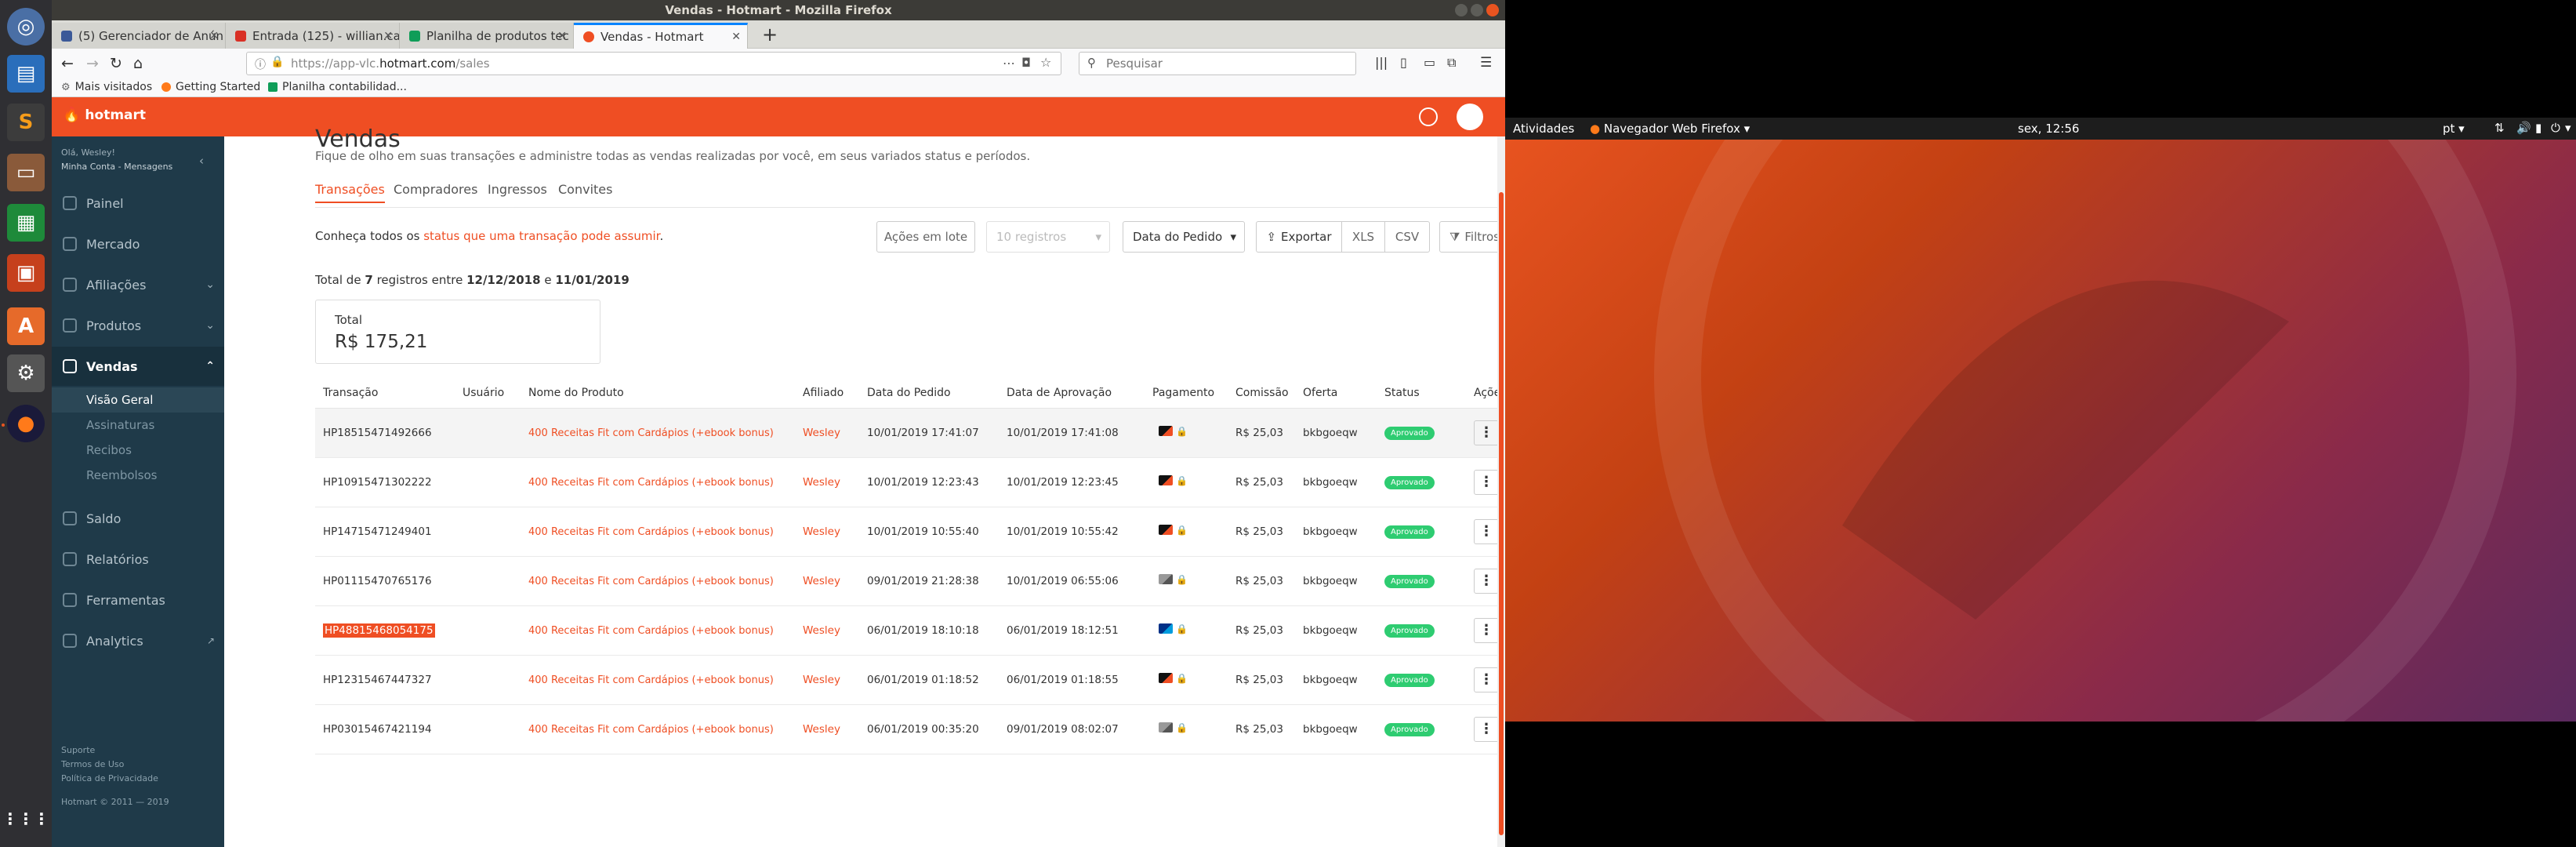  I want to click on cell-transaction: HP14715471249401, so click(385, 532).